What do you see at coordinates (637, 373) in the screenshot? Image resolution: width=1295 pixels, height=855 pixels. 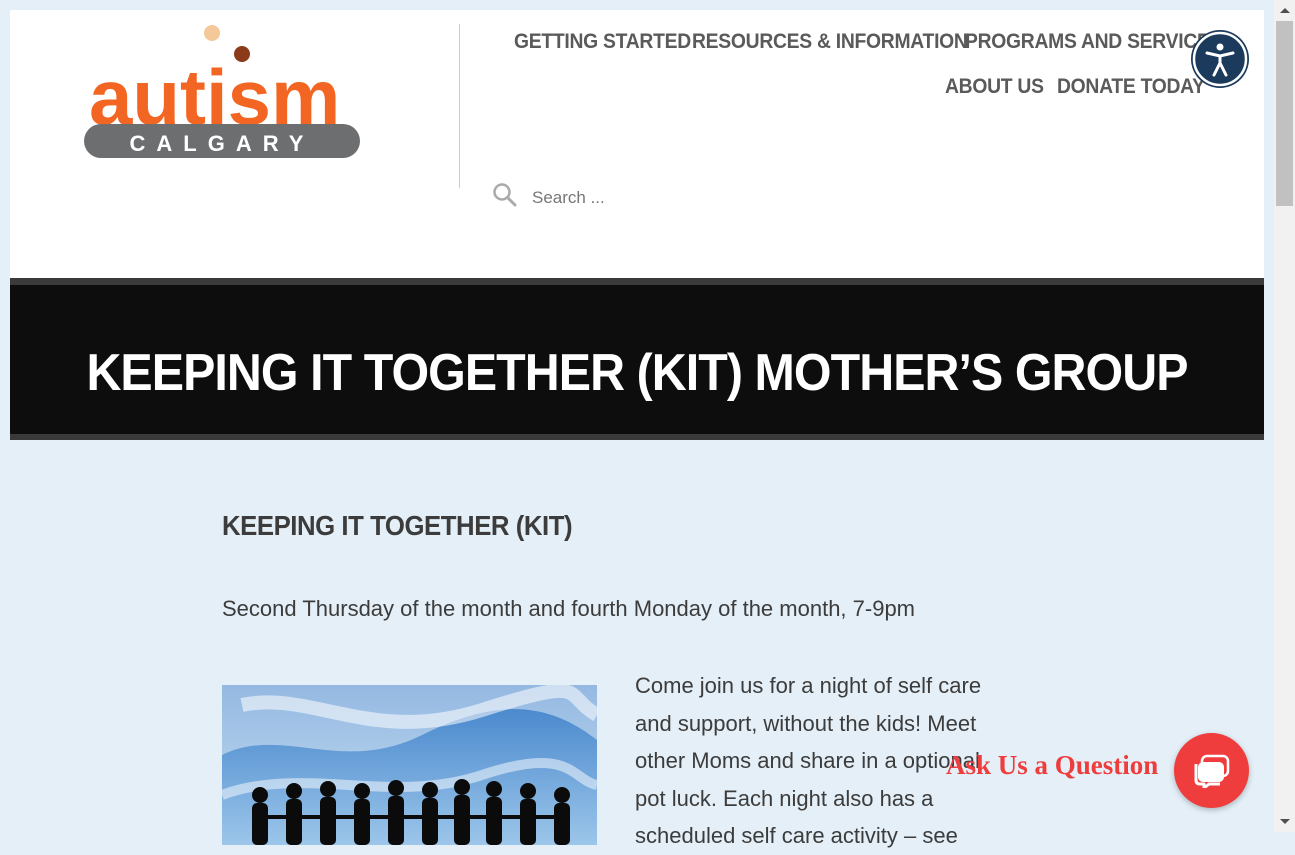 I see `page-title: KEEPING IT TOGETHER (KIT) MOTHER’S GROUP` at bounding box center [637, 373].